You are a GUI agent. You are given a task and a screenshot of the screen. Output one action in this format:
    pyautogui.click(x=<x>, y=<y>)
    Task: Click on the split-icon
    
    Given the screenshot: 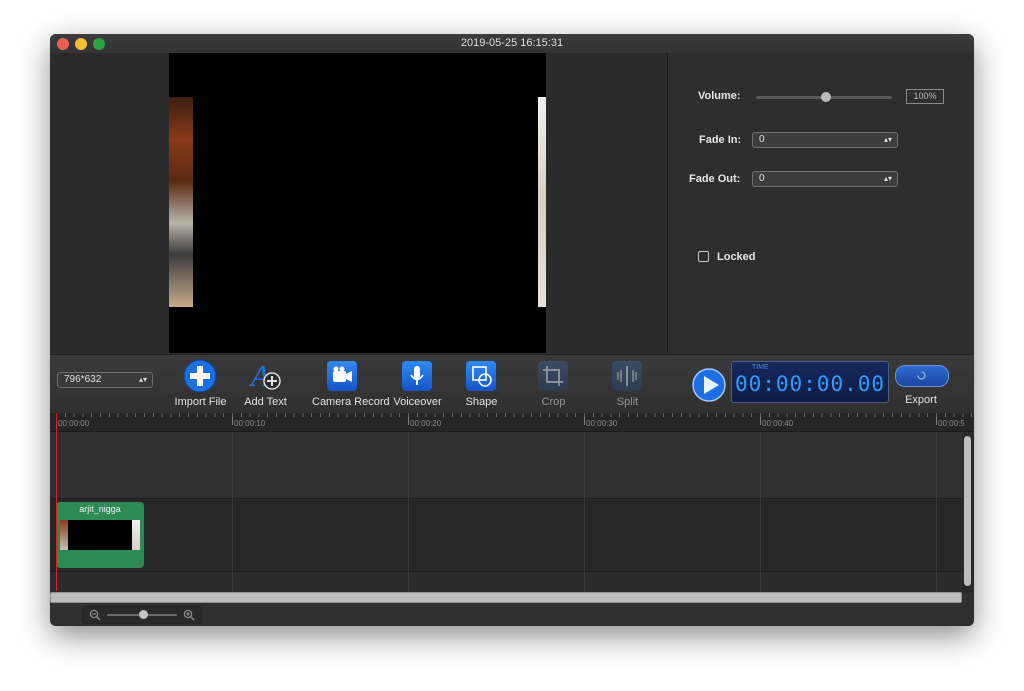 What is the action you would take?
    pyautogui.click(x=627, y=376)
    